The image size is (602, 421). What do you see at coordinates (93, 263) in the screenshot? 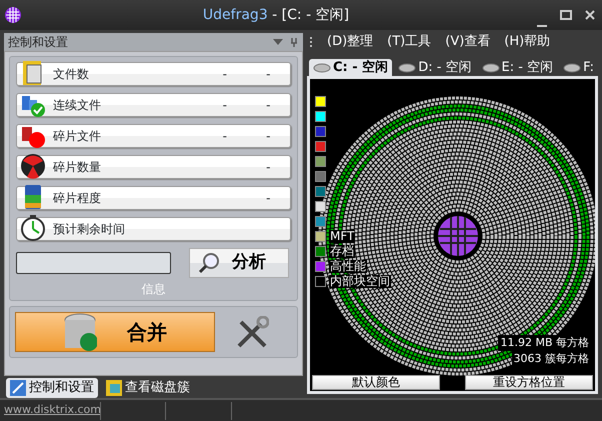
I see `input-field` at bounding box center [93, 263].